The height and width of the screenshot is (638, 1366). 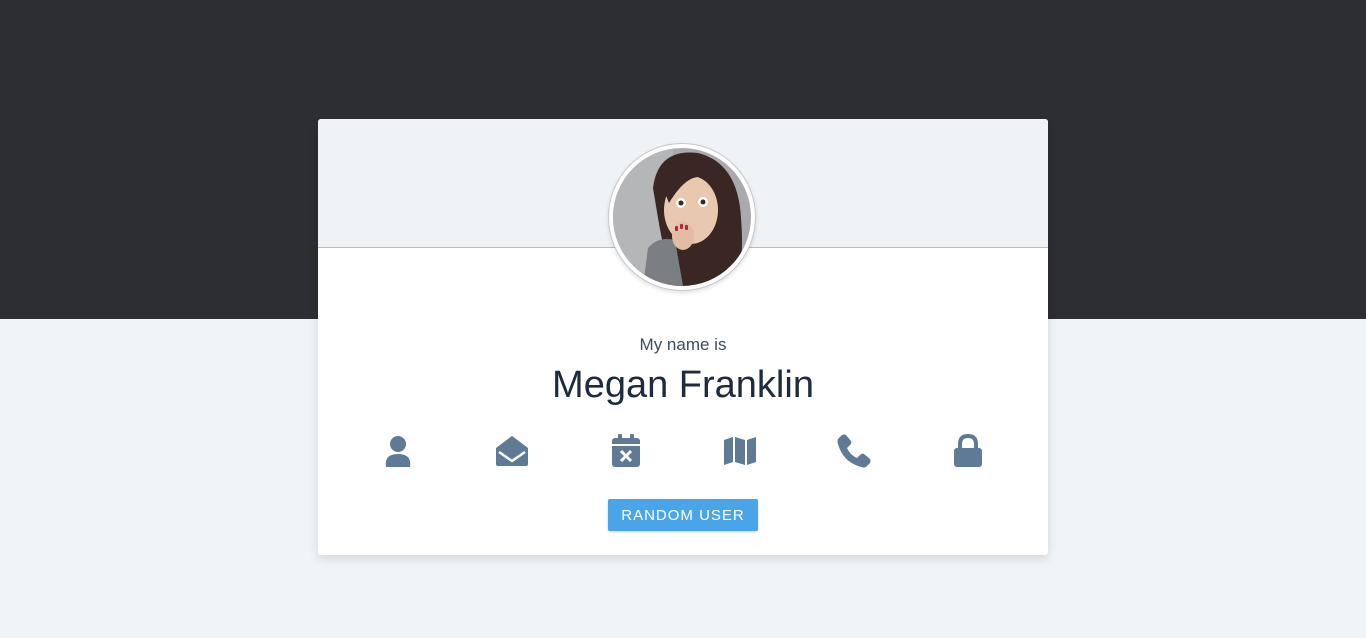 I want to click on user-icon, so click(x=398, y=451).